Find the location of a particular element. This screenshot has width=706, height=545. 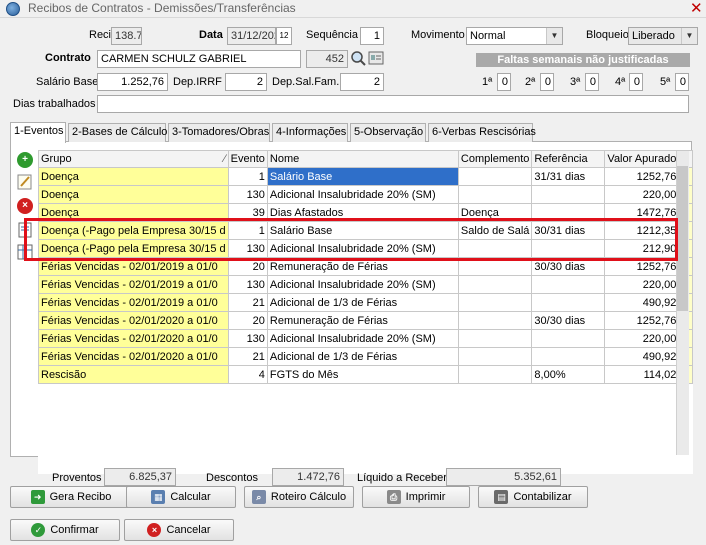

column-header: Complemento is located at coordinates (495, 159).